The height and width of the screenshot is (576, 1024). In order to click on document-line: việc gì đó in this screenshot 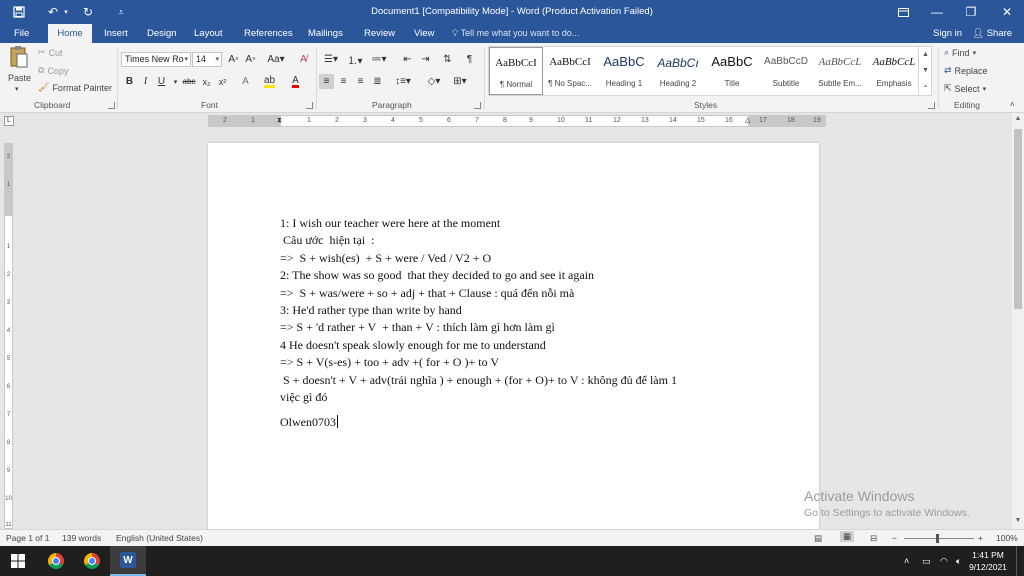, I will do `click(303, 397)`.